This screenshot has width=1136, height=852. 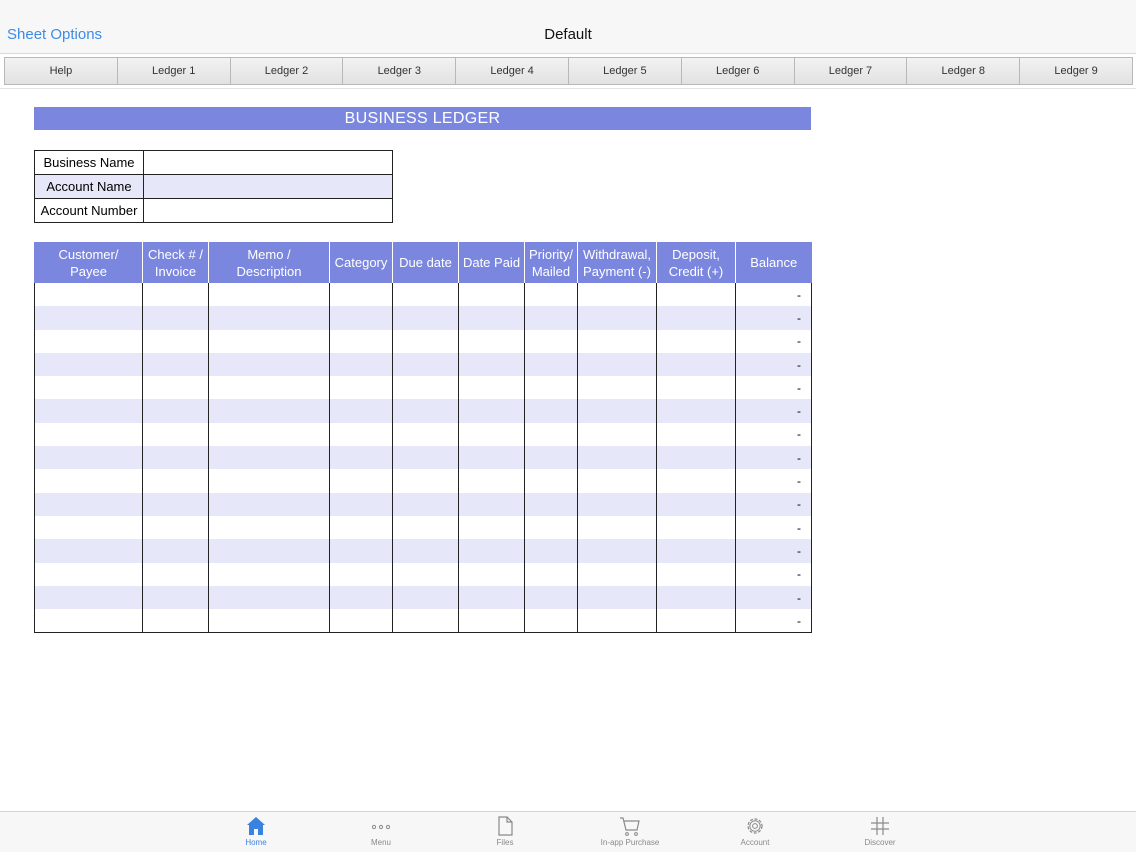 I want to click on tab-ledger-9: Ledger 9, so click(x=1076, y=71).